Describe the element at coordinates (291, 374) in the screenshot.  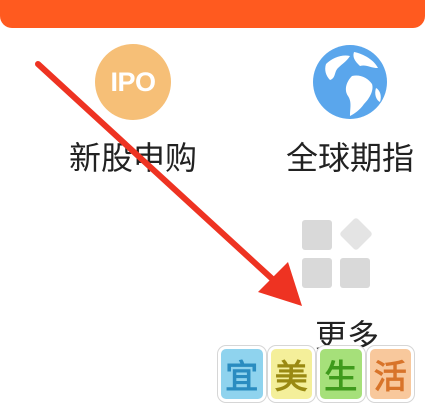
I see `watermark-char: 美` at that location.